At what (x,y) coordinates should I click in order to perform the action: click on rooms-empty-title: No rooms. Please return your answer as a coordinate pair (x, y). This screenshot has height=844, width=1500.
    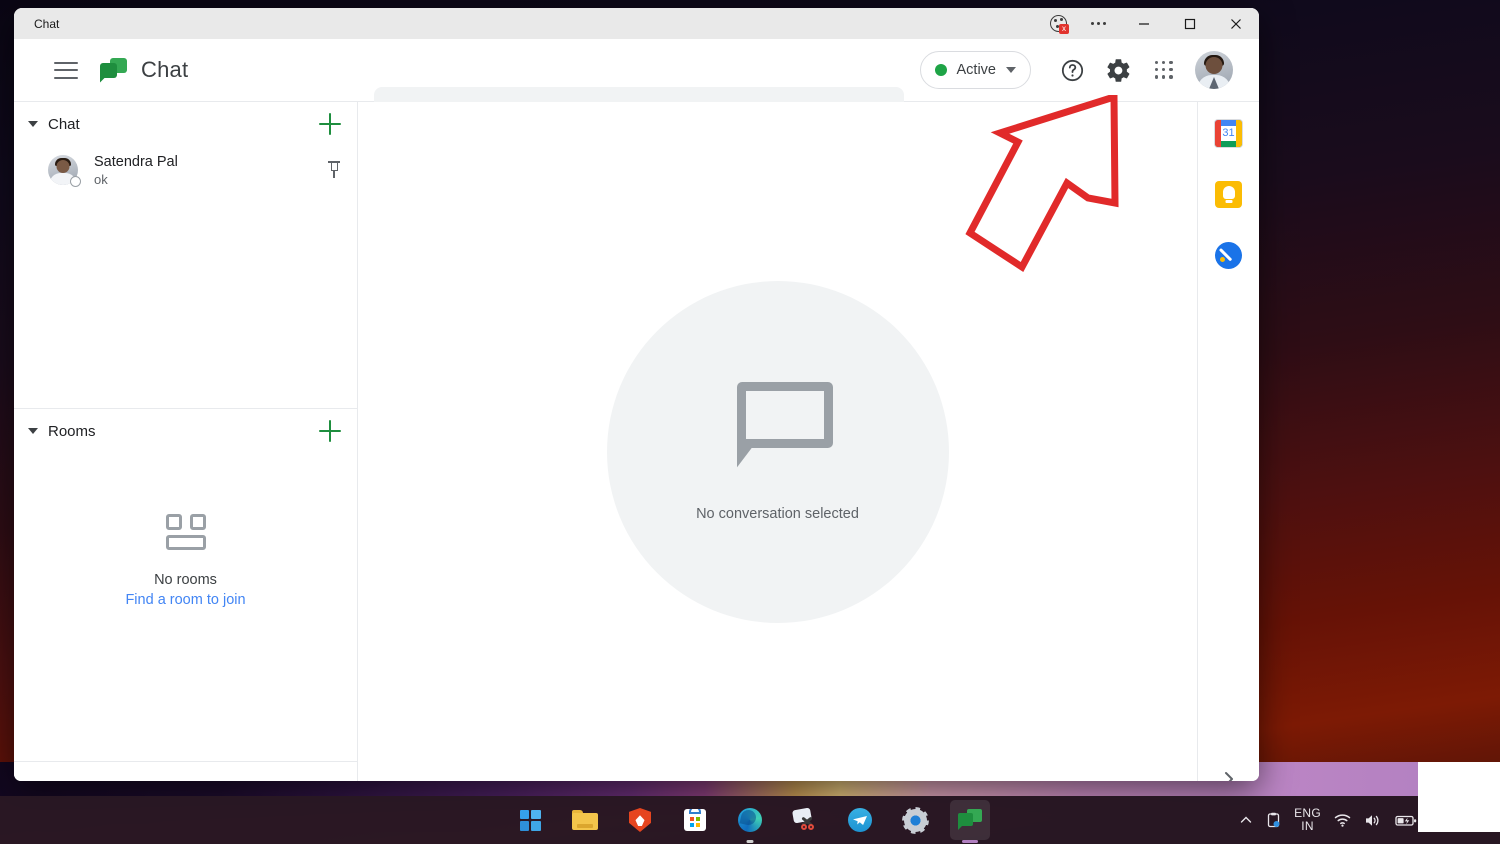
    Looking at the image, I should click on (185, 580).